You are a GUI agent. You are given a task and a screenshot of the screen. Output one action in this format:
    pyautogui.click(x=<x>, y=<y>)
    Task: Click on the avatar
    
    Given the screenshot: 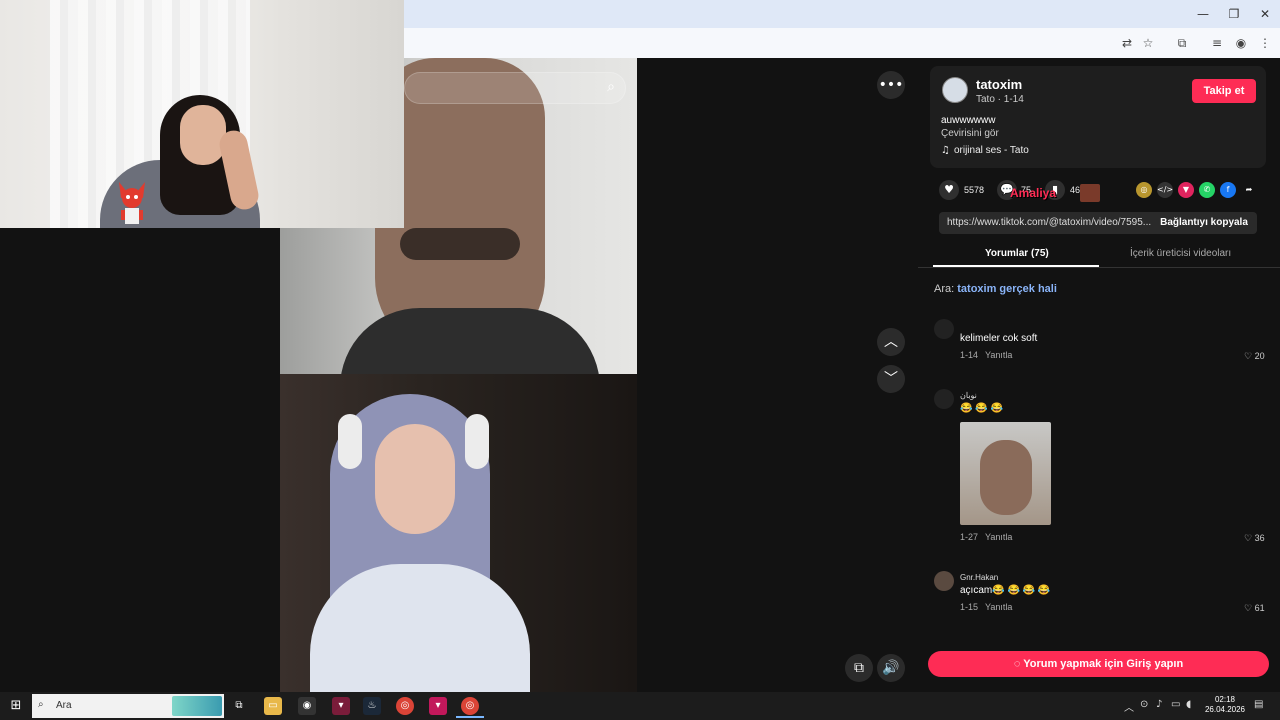 What is the action you would take?
    pyautogui.click(x=955, y=90)
    